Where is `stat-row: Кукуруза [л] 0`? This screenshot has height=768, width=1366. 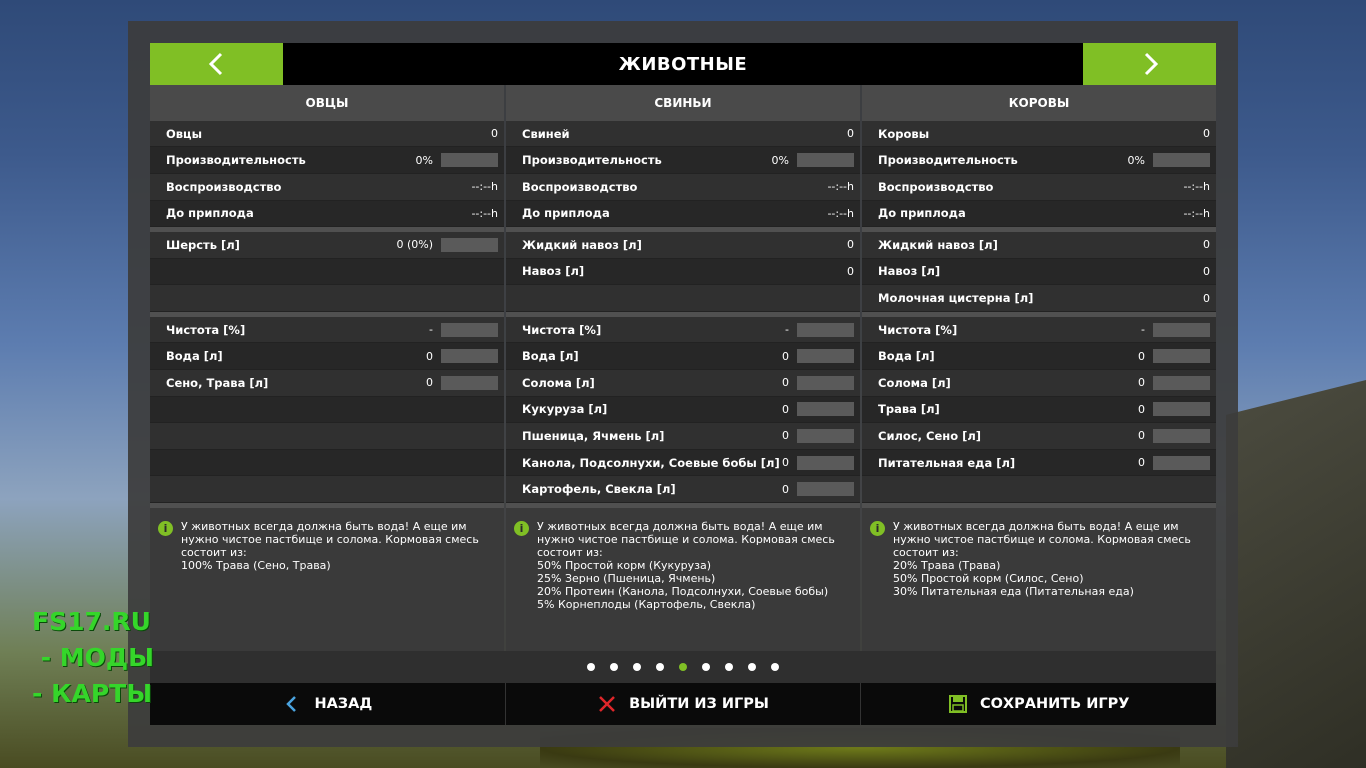
stat-row: Кукуруза [л] 0 is located at coordinates (683, 410).